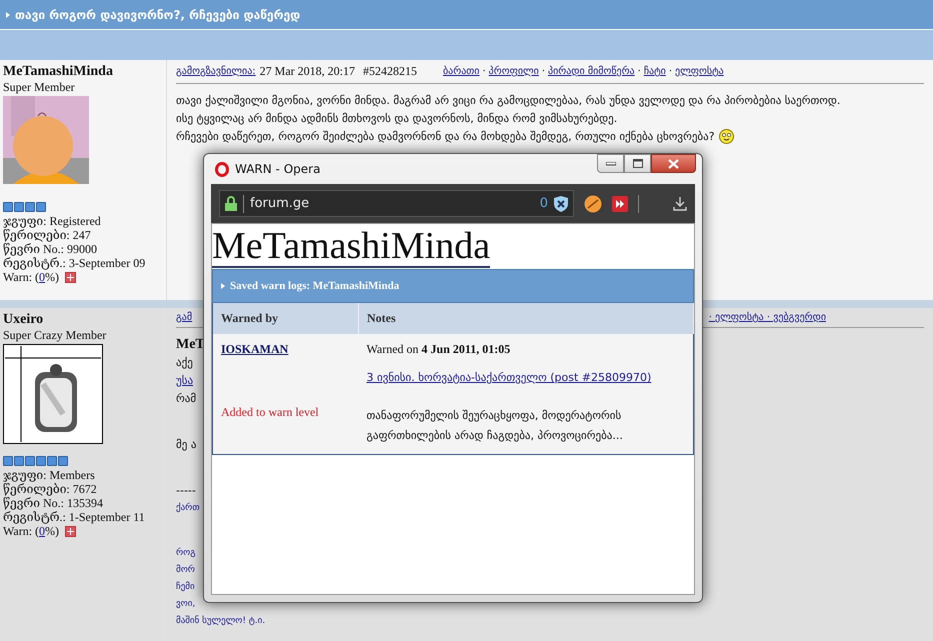 This screenshot has width=933, height=641. What do you see at coordinates (285, 318) in the screenshot?
I see `column-header: Warned by` at bounding box center [285, 318].